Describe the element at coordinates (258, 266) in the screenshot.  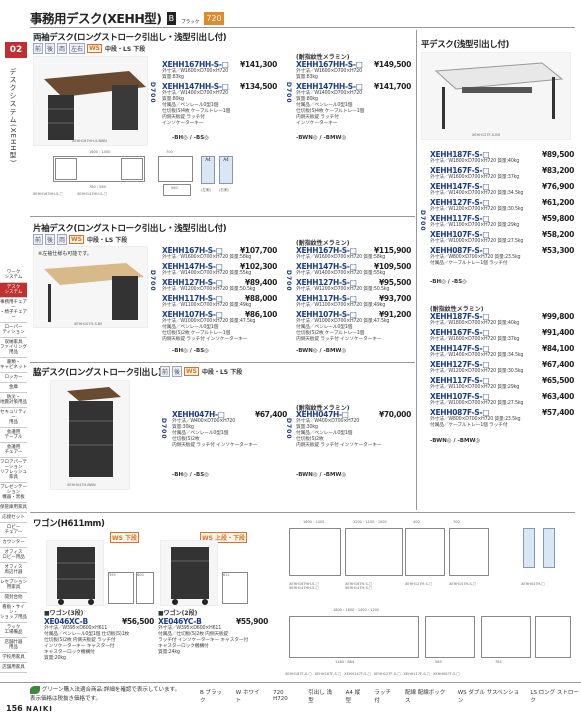
I see `price: ¥102,300` at that location.